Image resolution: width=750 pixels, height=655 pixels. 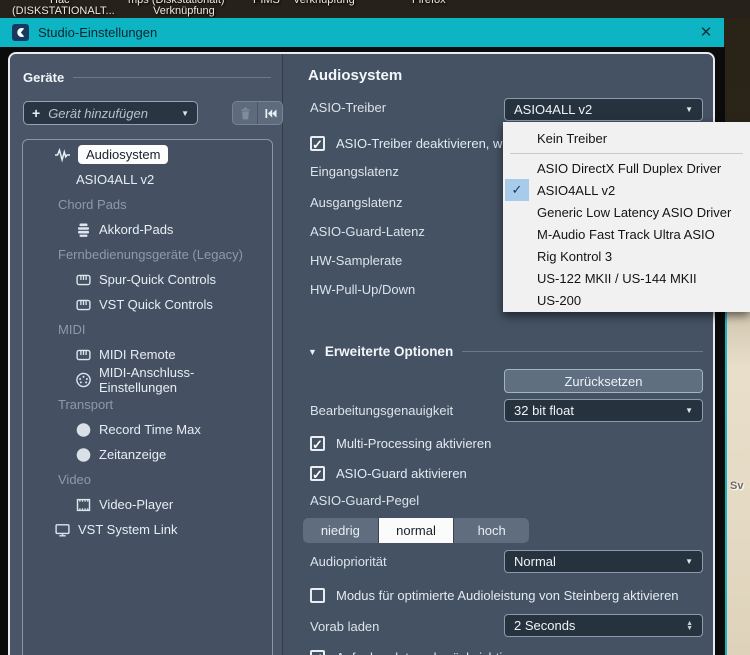 What do you see at coordinates (345, 626) in the screenshot?
I see `preload-label: Vorab laden` at bounding box center [345, 626].